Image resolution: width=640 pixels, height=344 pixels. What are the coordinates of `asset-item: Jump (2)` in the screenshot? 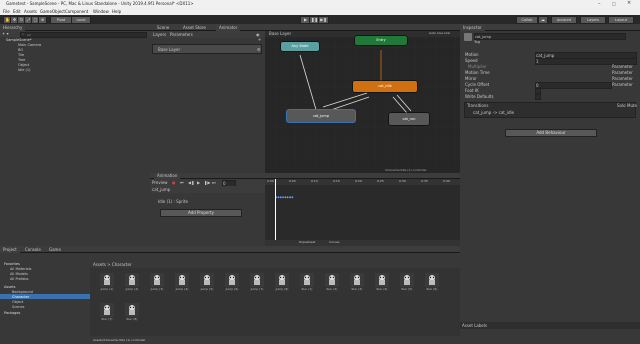 It's located at (132, 285).